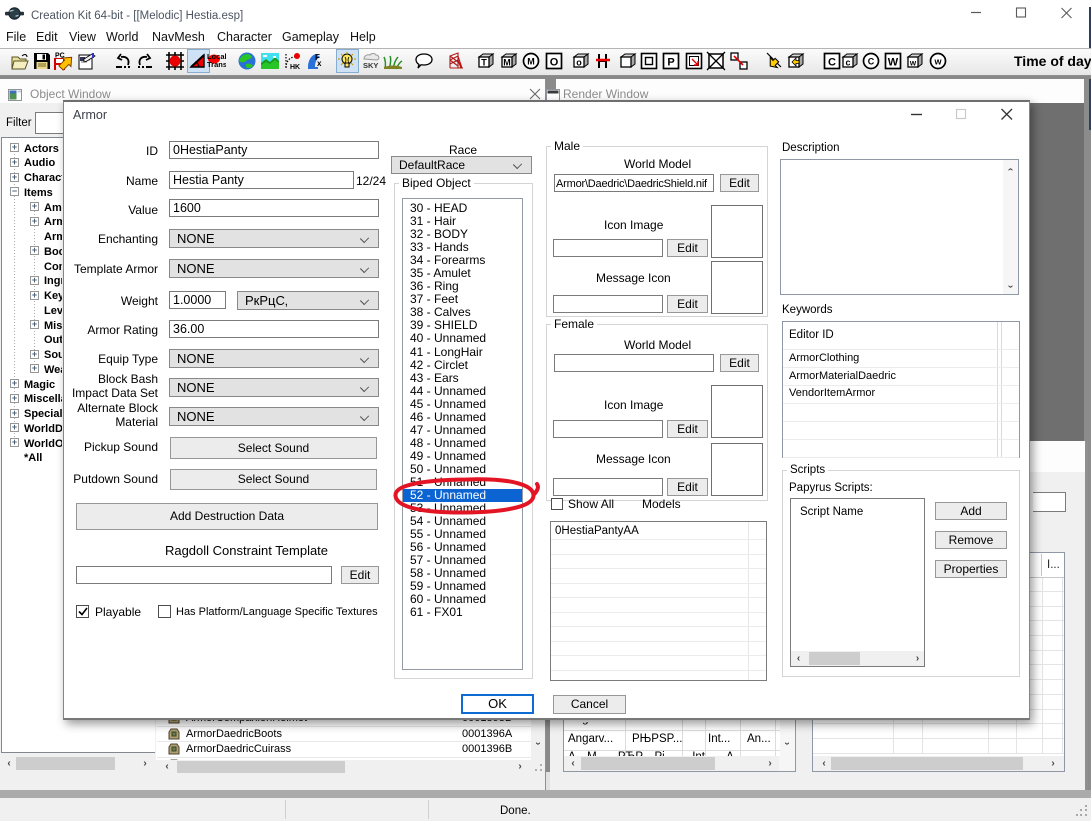  I want to click on svg-text: P, so click(670, 63).